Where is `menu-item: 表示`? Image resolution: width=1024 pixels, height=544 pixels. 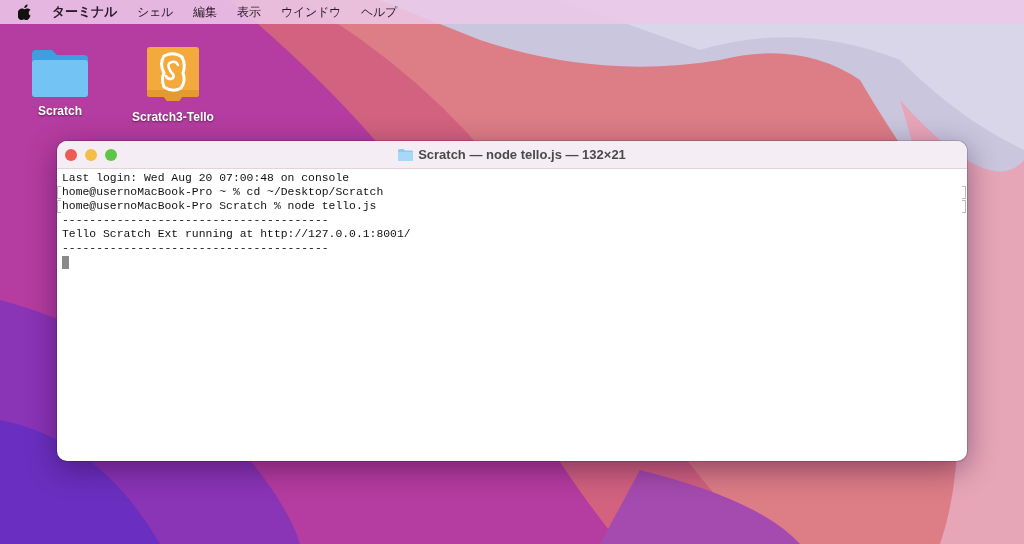 menu-item: 表示 is located at coordinates (249, 12).